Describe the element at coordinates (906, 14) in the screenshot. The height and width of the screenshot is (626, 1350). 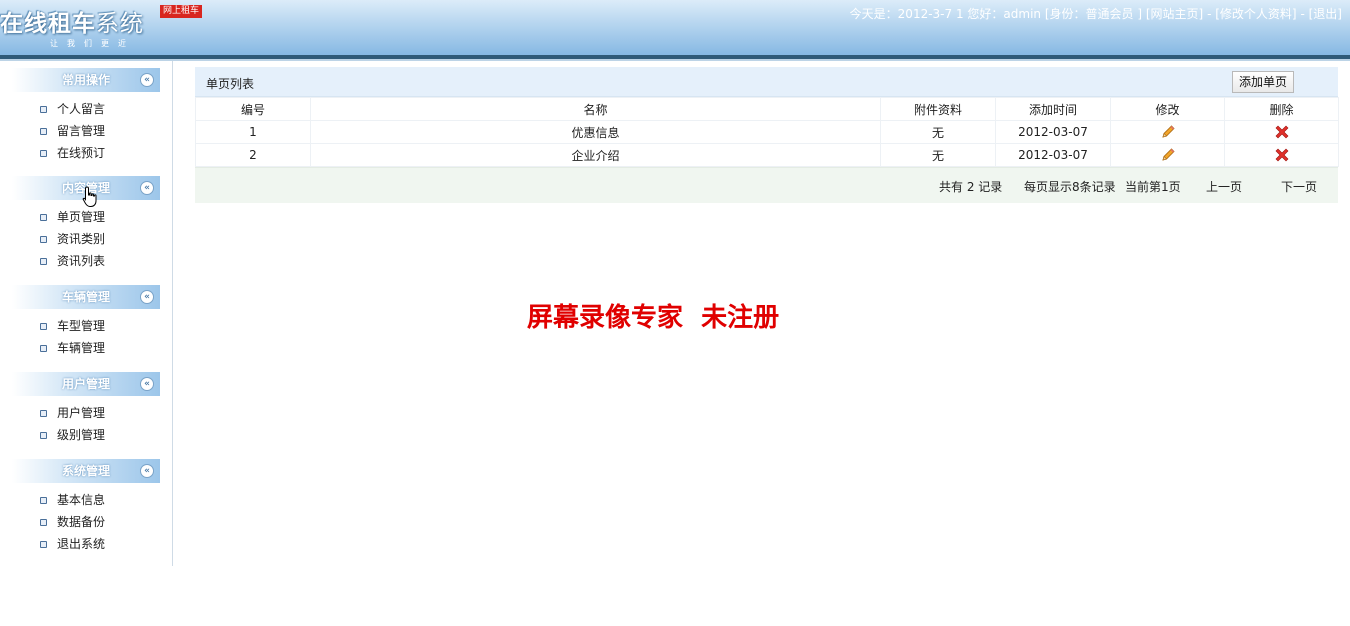
I see `date-text: 今天是：2012-3-7 1` at that location.